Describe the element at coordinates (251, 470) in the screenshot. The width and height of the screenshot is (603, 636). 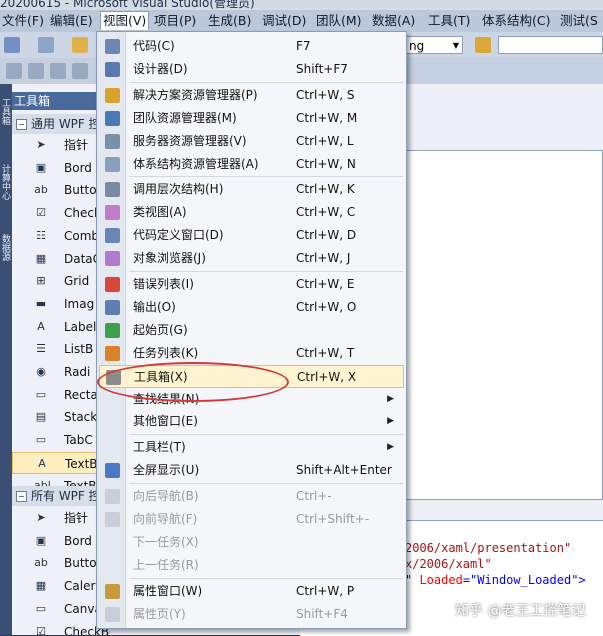
I see `view-menu-item: 全屏显示(U) Shift+Alt+Enter` at that location.